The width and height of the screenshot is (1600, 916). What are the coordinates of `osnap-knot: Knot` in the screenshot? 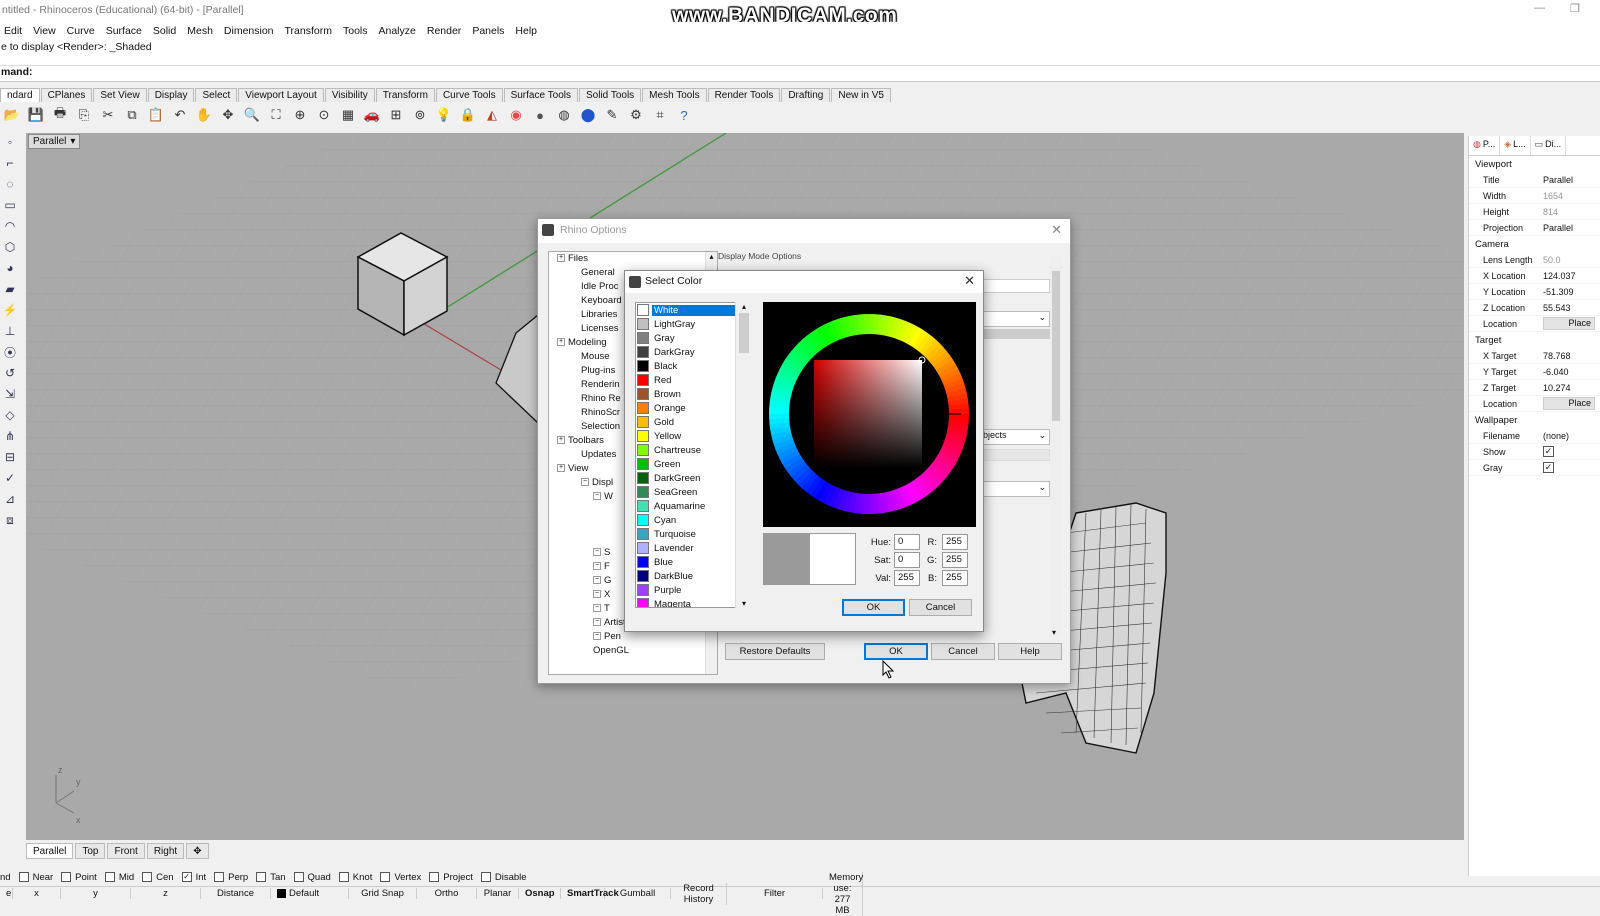 It's located at (355, 877).